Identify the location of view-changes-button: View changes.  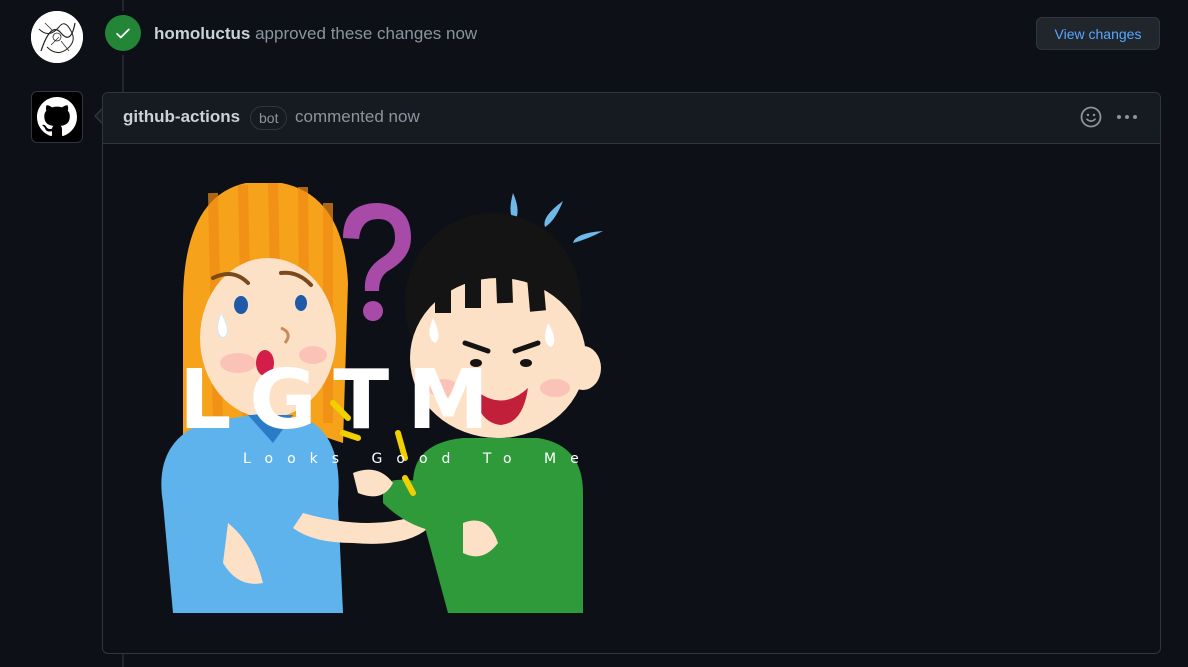
(1098, 33).